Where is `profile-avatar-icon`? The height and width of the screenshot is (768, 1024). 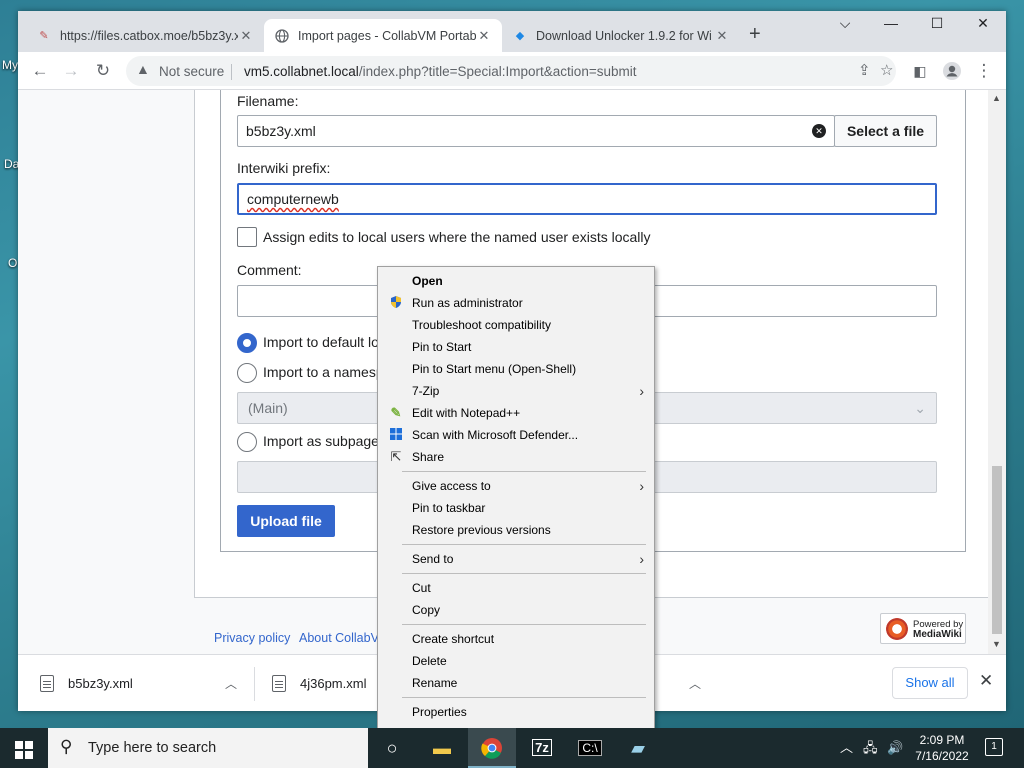 profile-avatar-icon is located at coordinates (952, 71).